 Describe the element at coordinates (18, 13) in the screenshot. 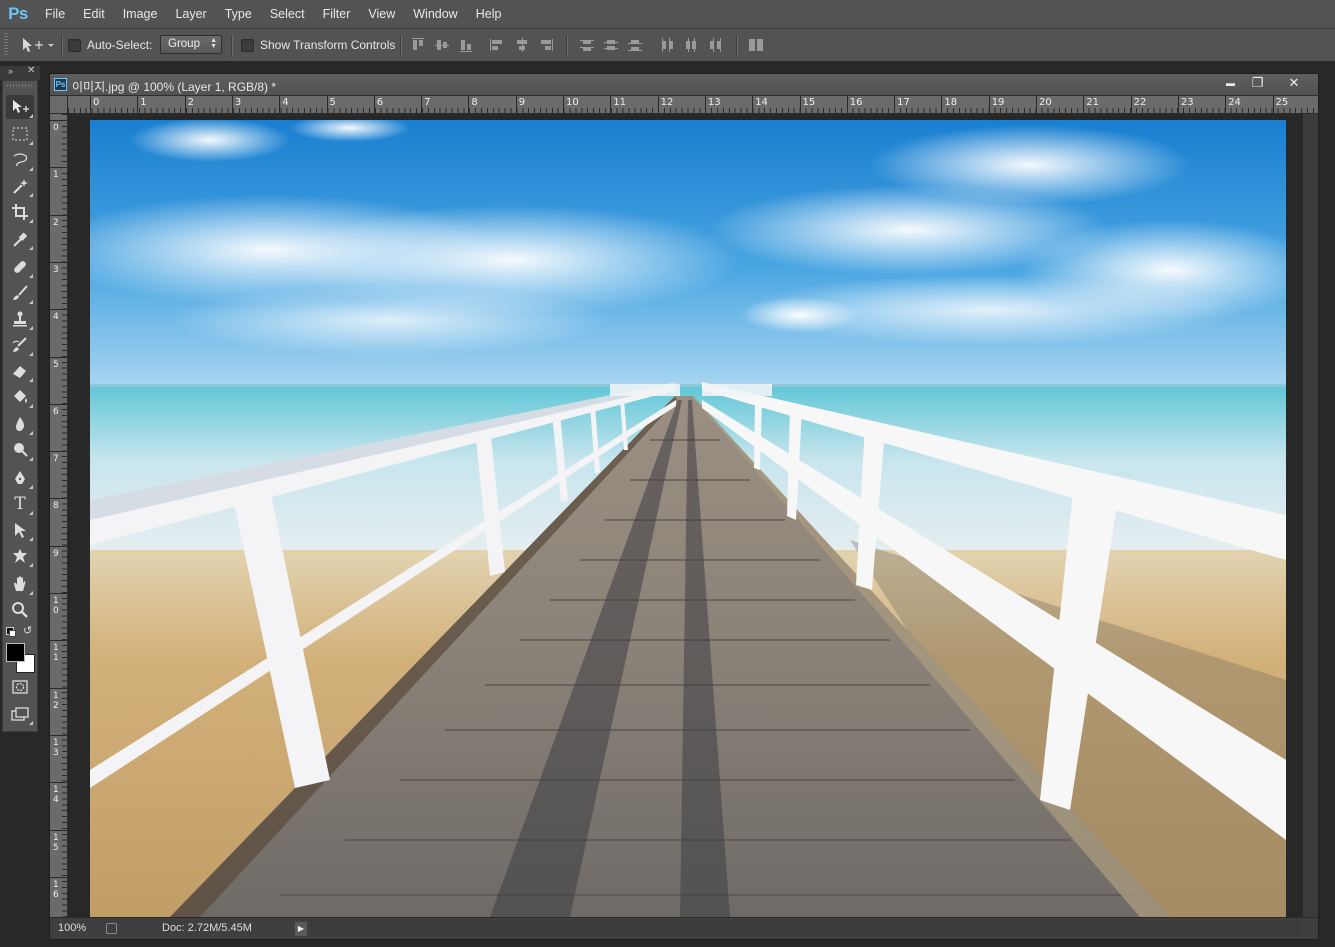

I see `photoshop-logo: Ps` at that location.